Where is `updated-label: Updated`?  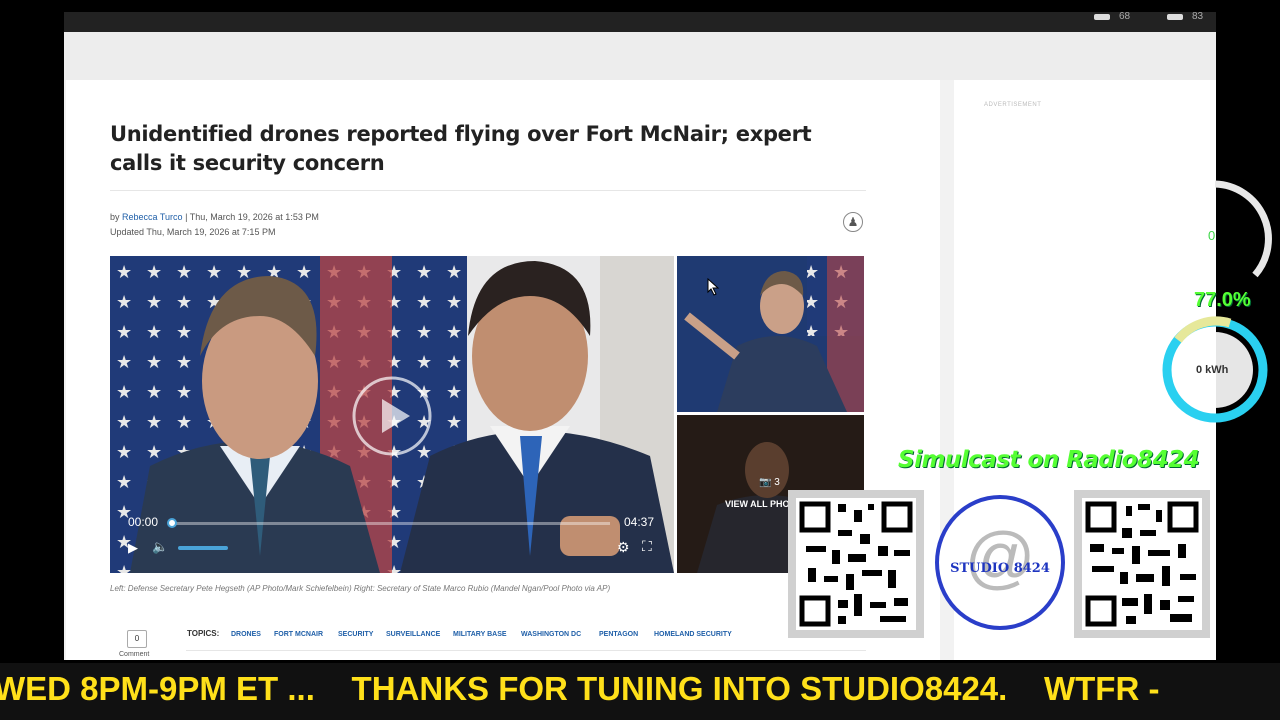 updated-label: Updated is located at coordinates (127, 232).